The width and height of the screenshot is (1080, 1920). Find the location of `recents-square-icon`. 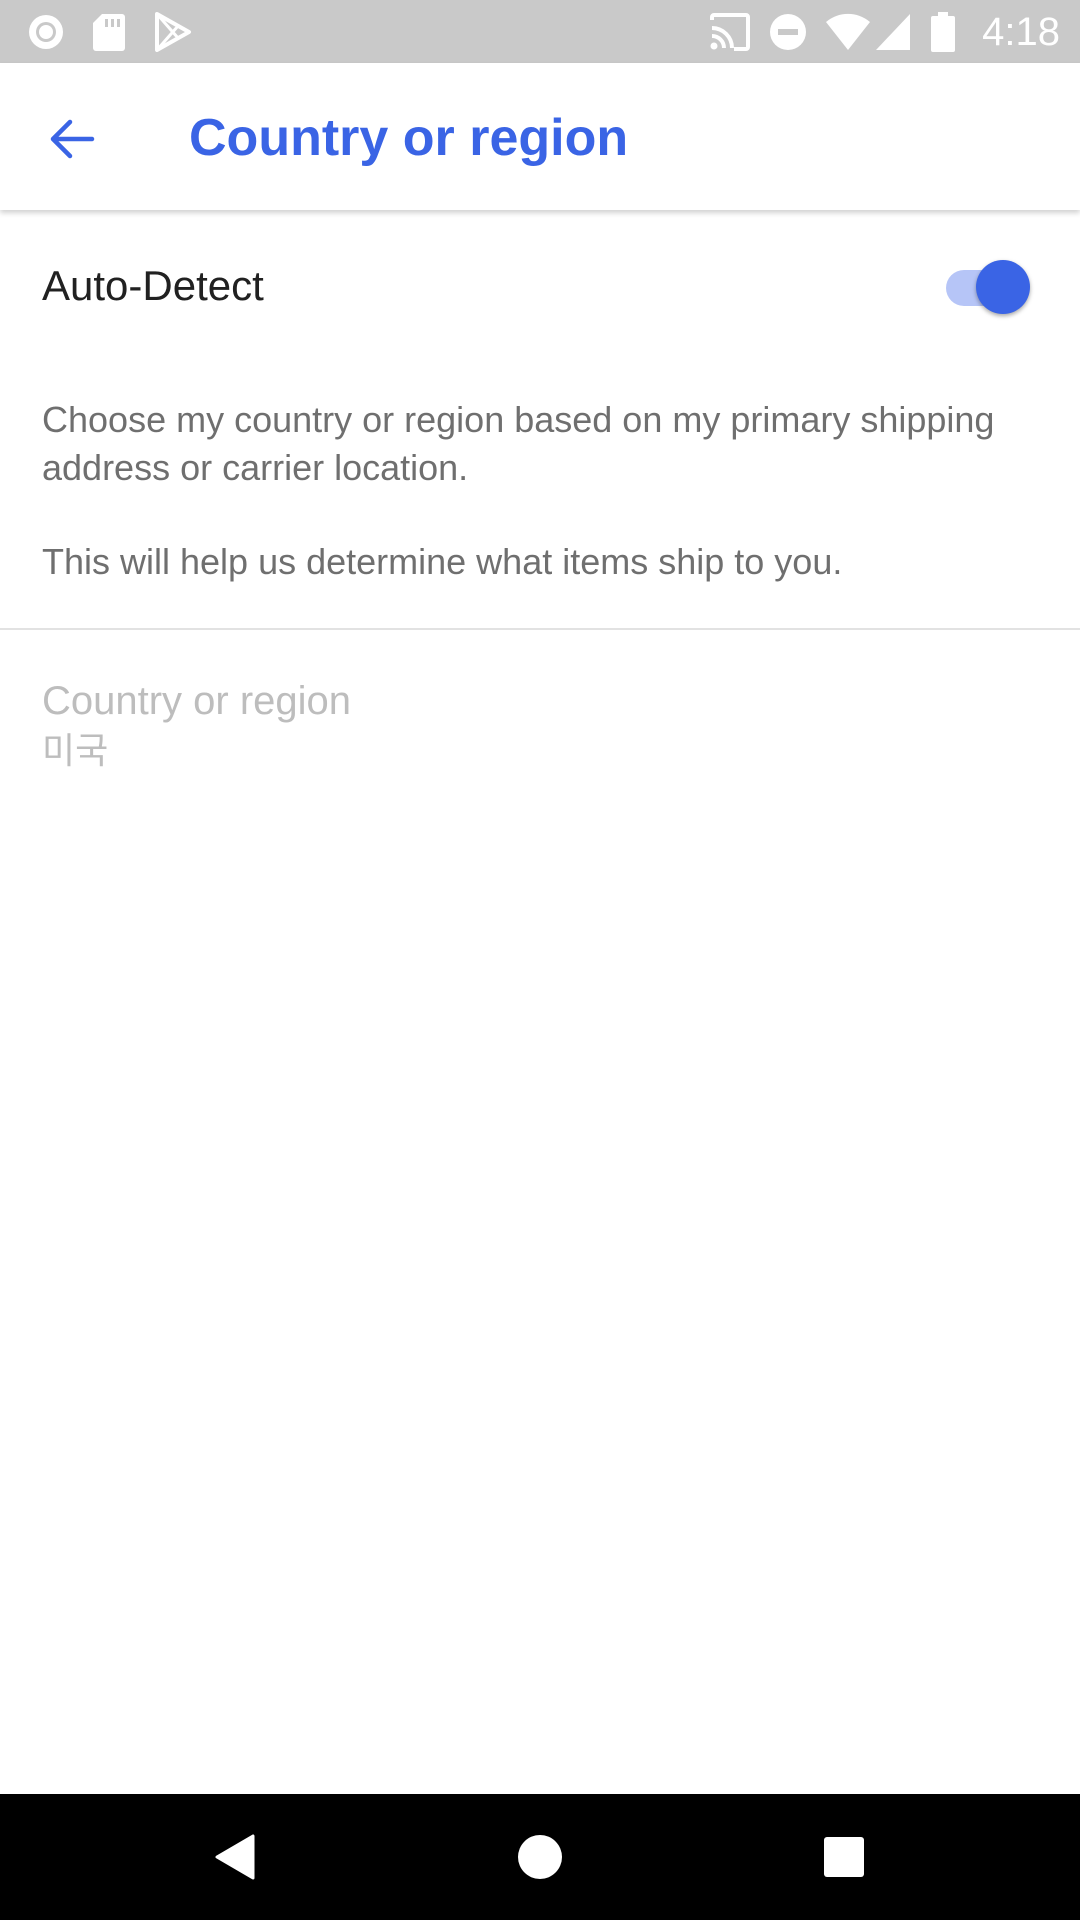

recents-square-icon is located at coordinates (844, 1857).